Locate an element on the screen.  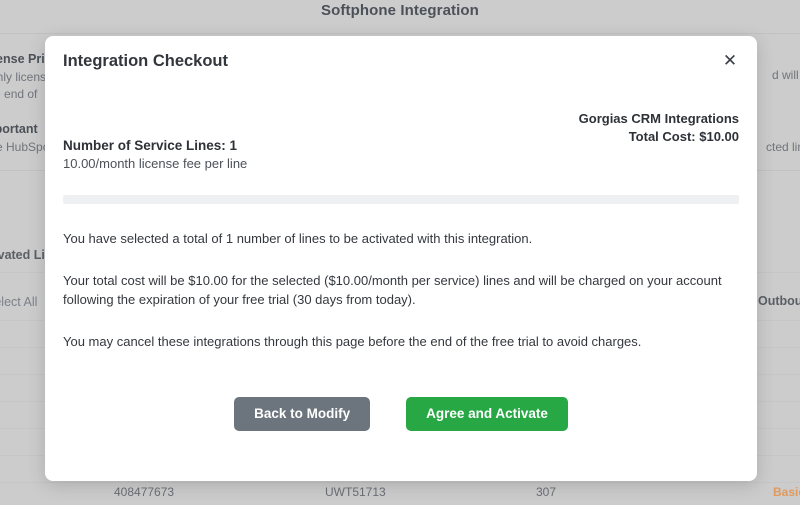
integration-name: Gorgias CRM Integrations is located at coordinates (658, 118).